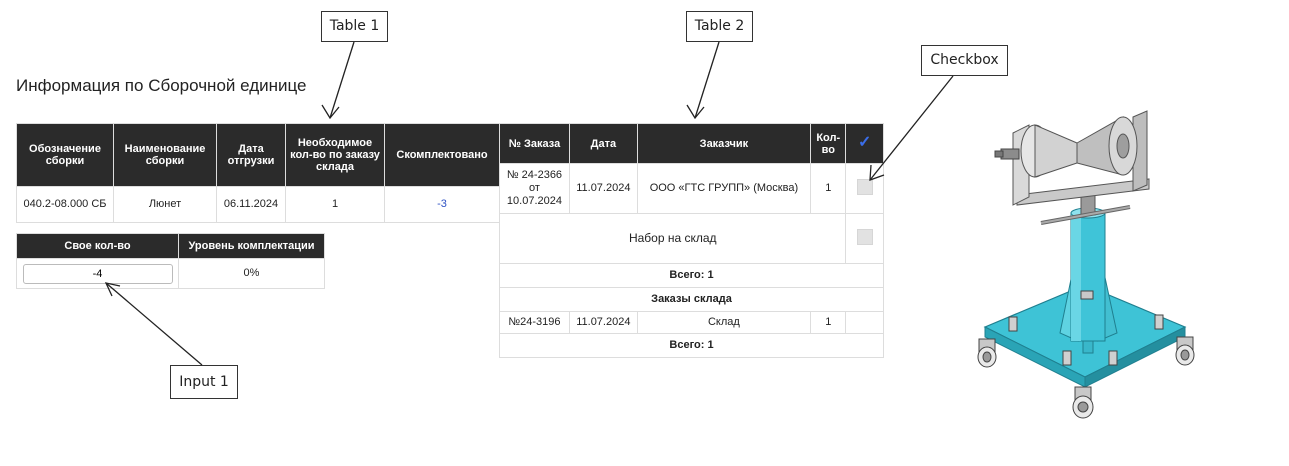 This screenshot has width=1289, height=466. What do you see at coordinates (1086, 264) in the screenshot?
I see `pipe-roller-stand-image` at bounding box center [1086, 264].